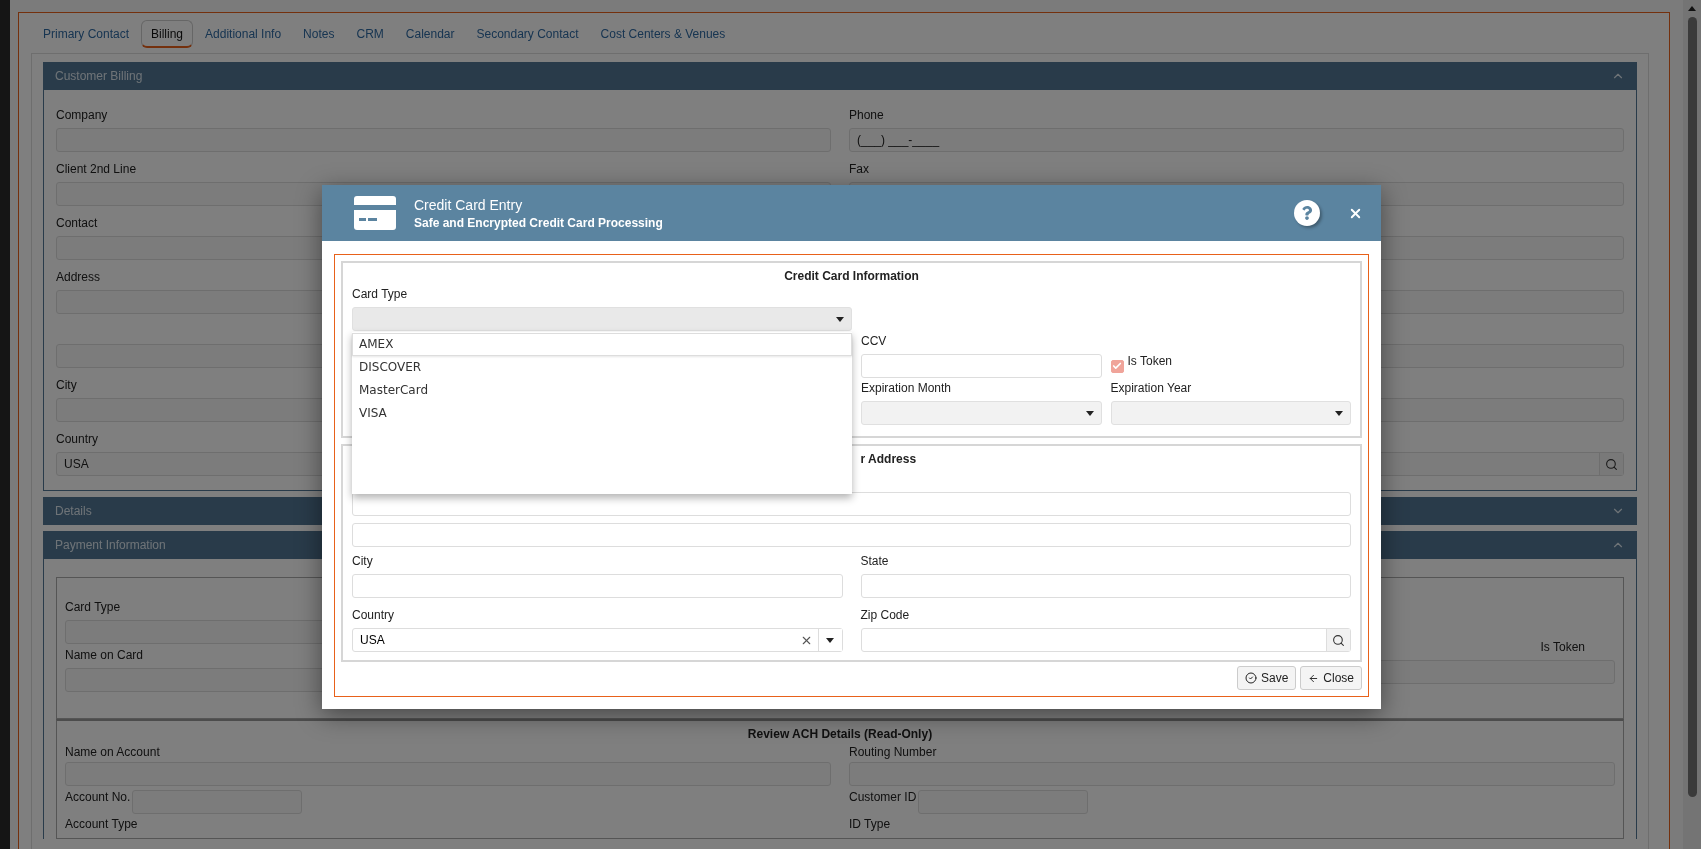  What do you see at coordinates (859, 169) in the screenshot?
I see `field-label: Fax` at bounding box center [859, 169].